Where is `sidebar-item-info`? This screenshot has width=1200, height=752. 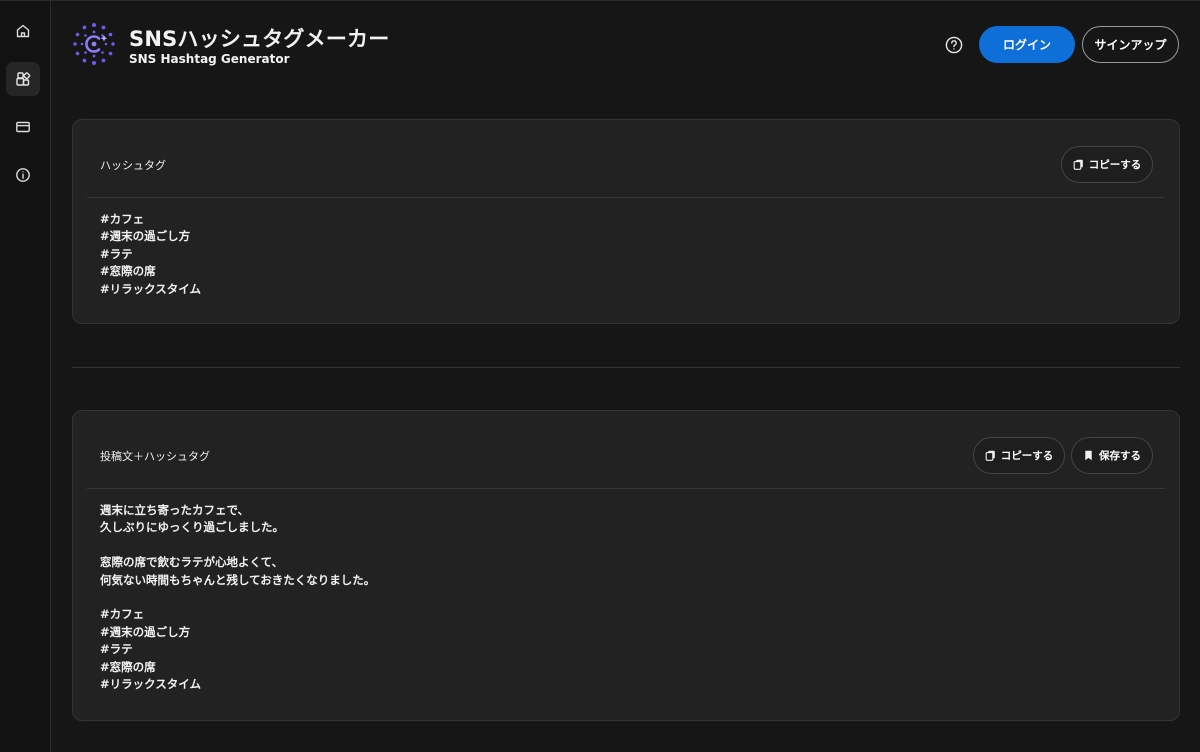 sidebar-item-info is located at coordinates (23, 175).